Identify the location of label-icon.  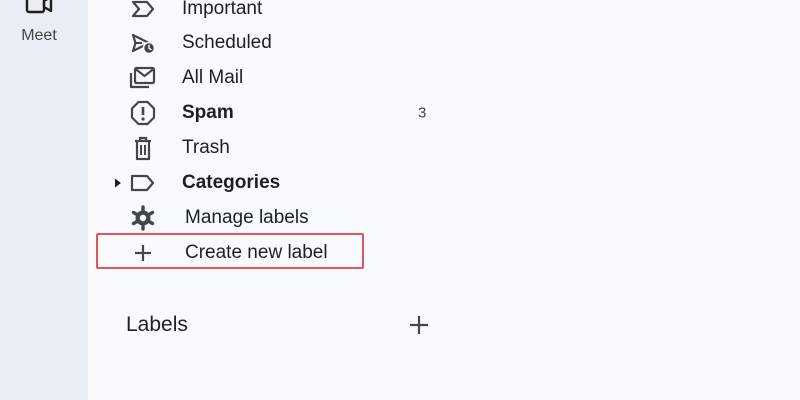
(142, 182).